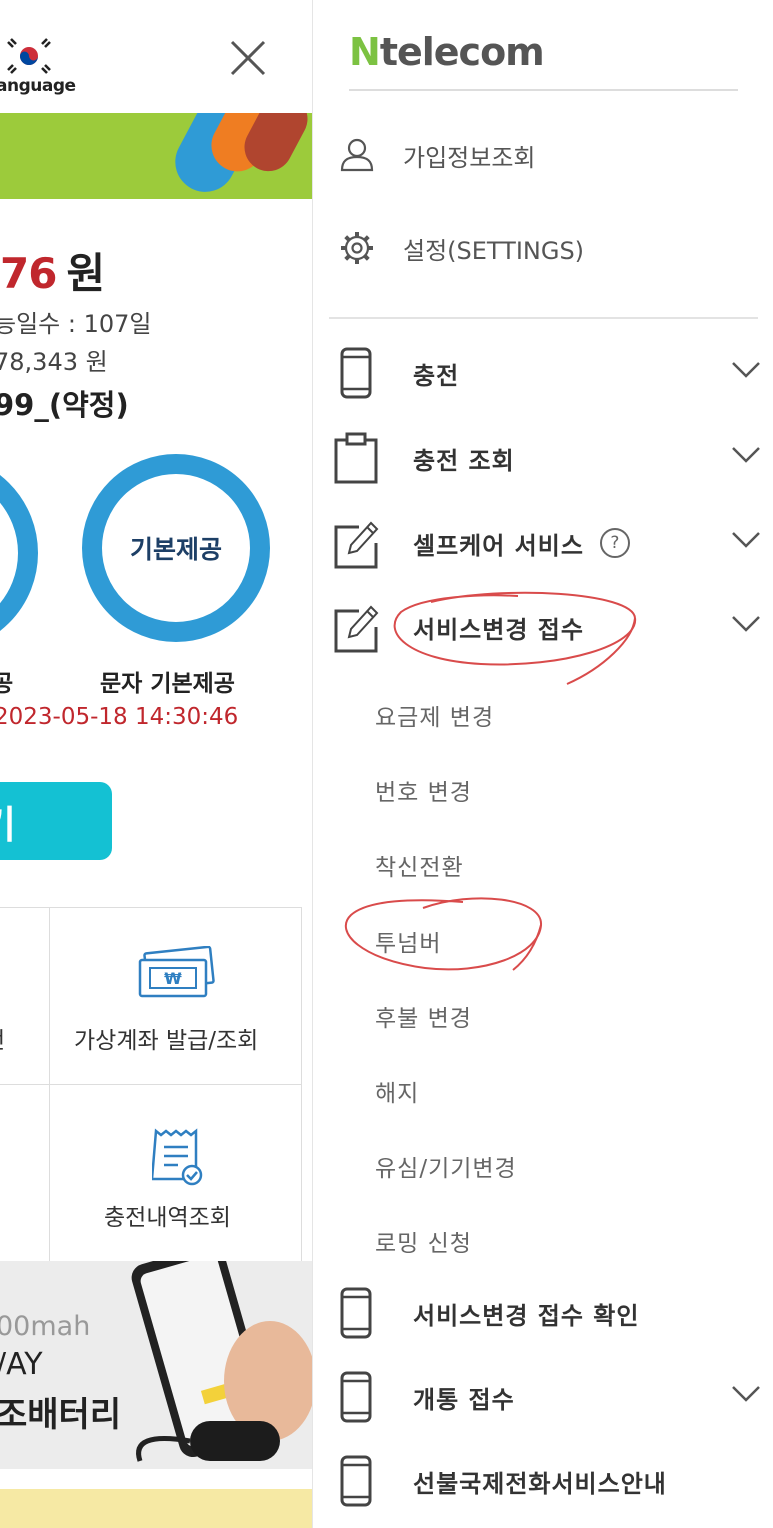  I want to click on menu-item-service-change: 서비스변경 접수, so click(546, 627).